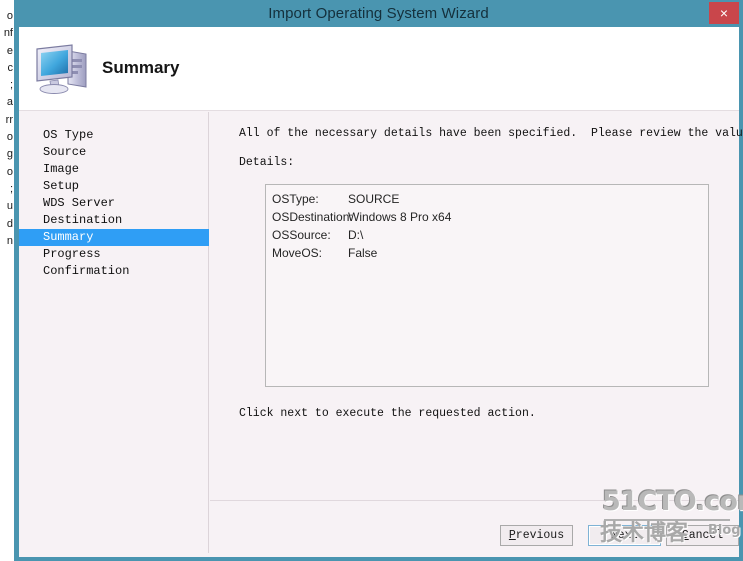 This screenshot has height=561, width=743. Describe the element at coordinates (400, 217) in the screenshot. I see `detail-value: Windows 8 Pro x64` at that location.